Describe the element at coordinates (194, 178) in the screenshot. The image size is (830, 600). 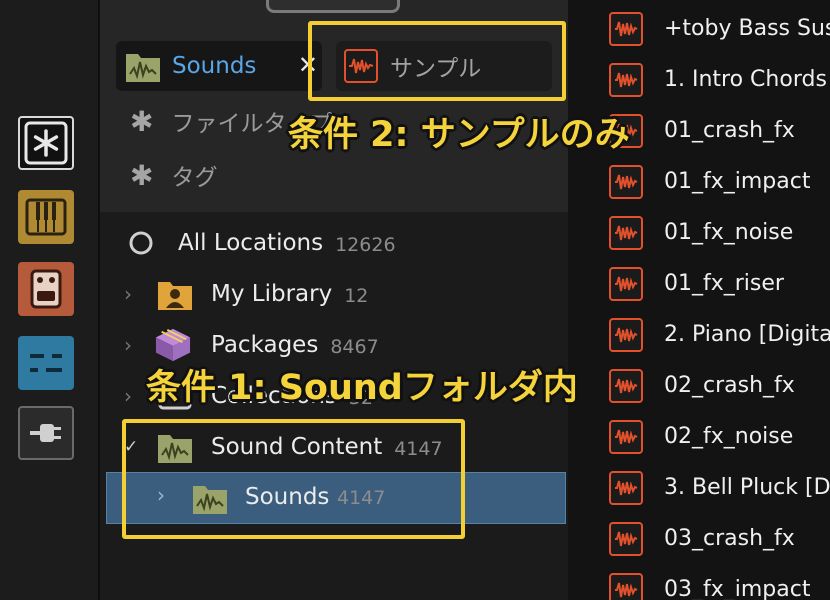
I see `filter-tag-label: タグ` at that location.